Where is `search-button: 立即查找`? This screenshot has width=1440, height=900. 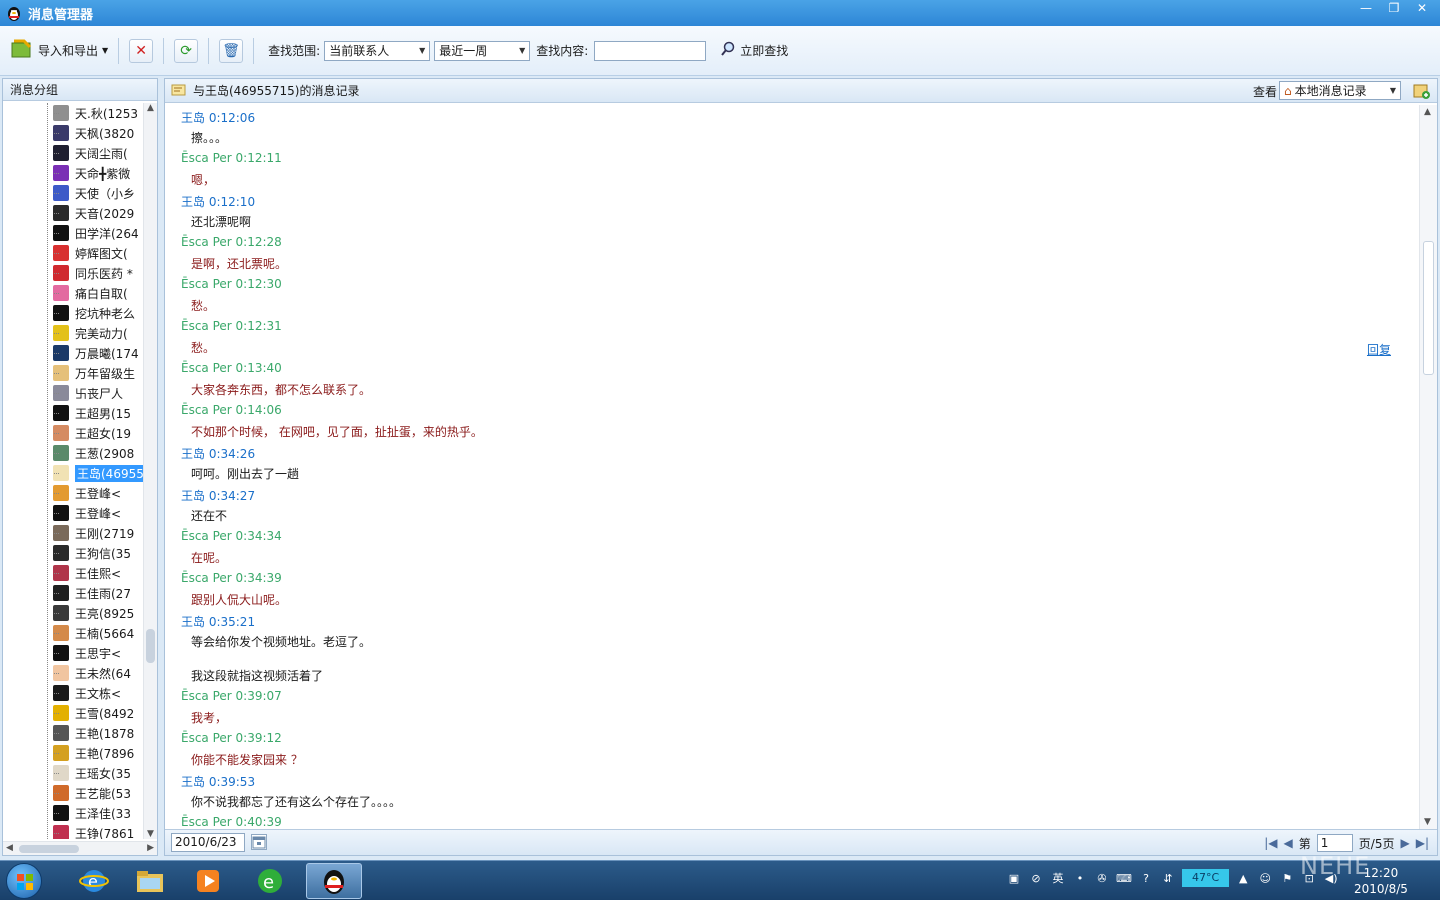 search-button: 立即查找 is located at coordinates (756, 50).